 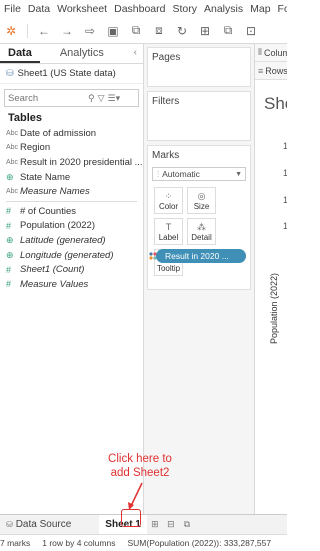 I want to click on forward-arrow-icon: →, so click(x=67, y=31).